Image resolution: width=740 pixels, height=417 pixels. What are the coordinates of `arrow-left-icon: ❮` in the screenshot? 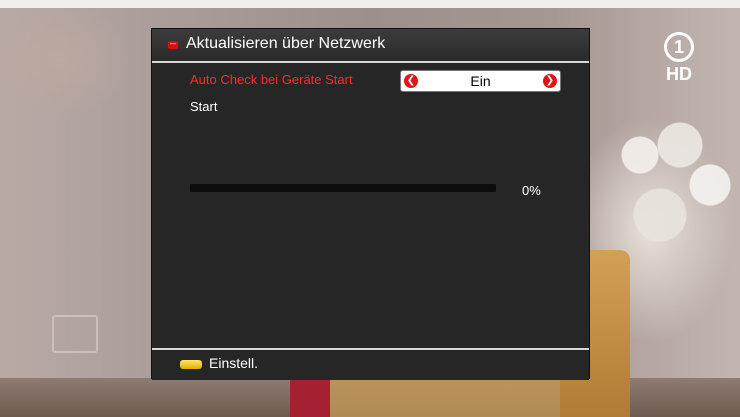 It's located at (411, 81).